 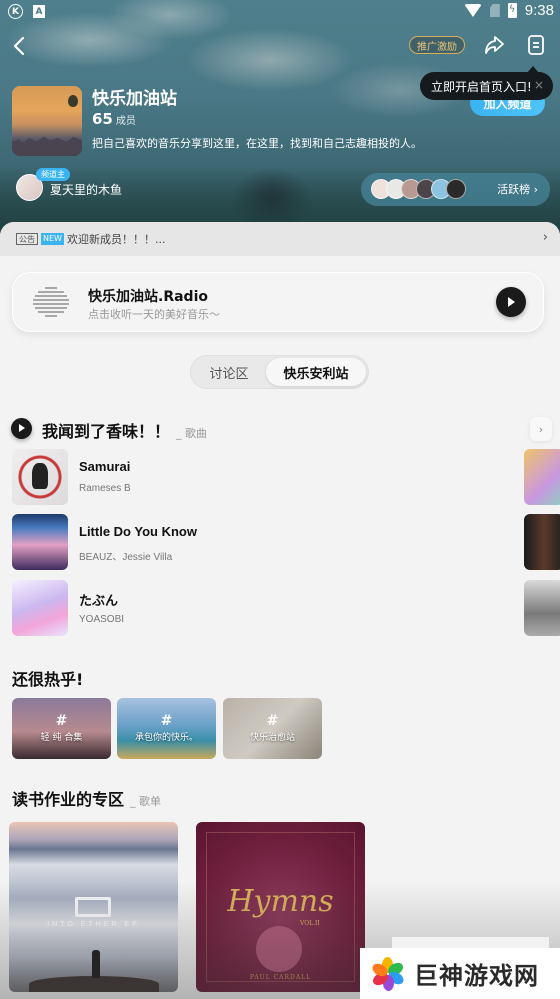 I want to click on songs-section-header: 我闻到了香味！！ _ 歌曲, so click(x=124, y=430).